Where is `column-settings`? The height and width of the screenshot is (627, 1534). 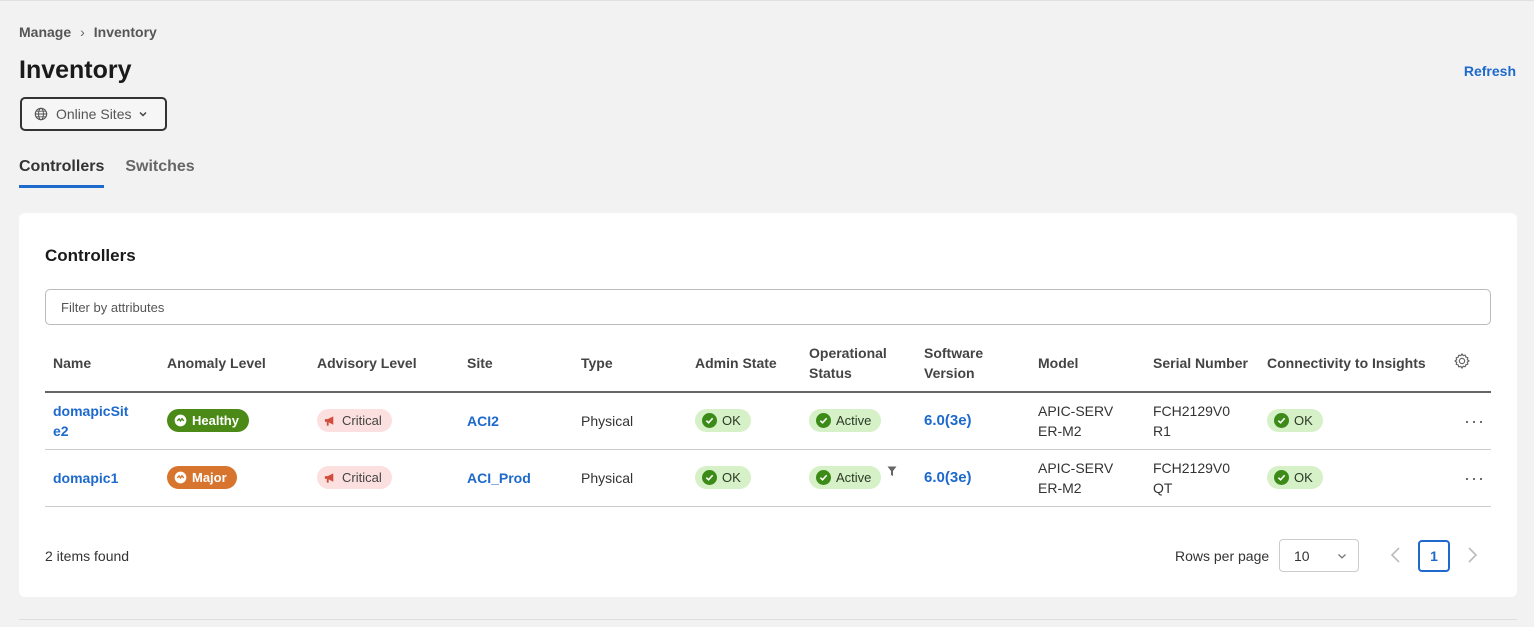 column-settings is located at coordinates (1465, 364).